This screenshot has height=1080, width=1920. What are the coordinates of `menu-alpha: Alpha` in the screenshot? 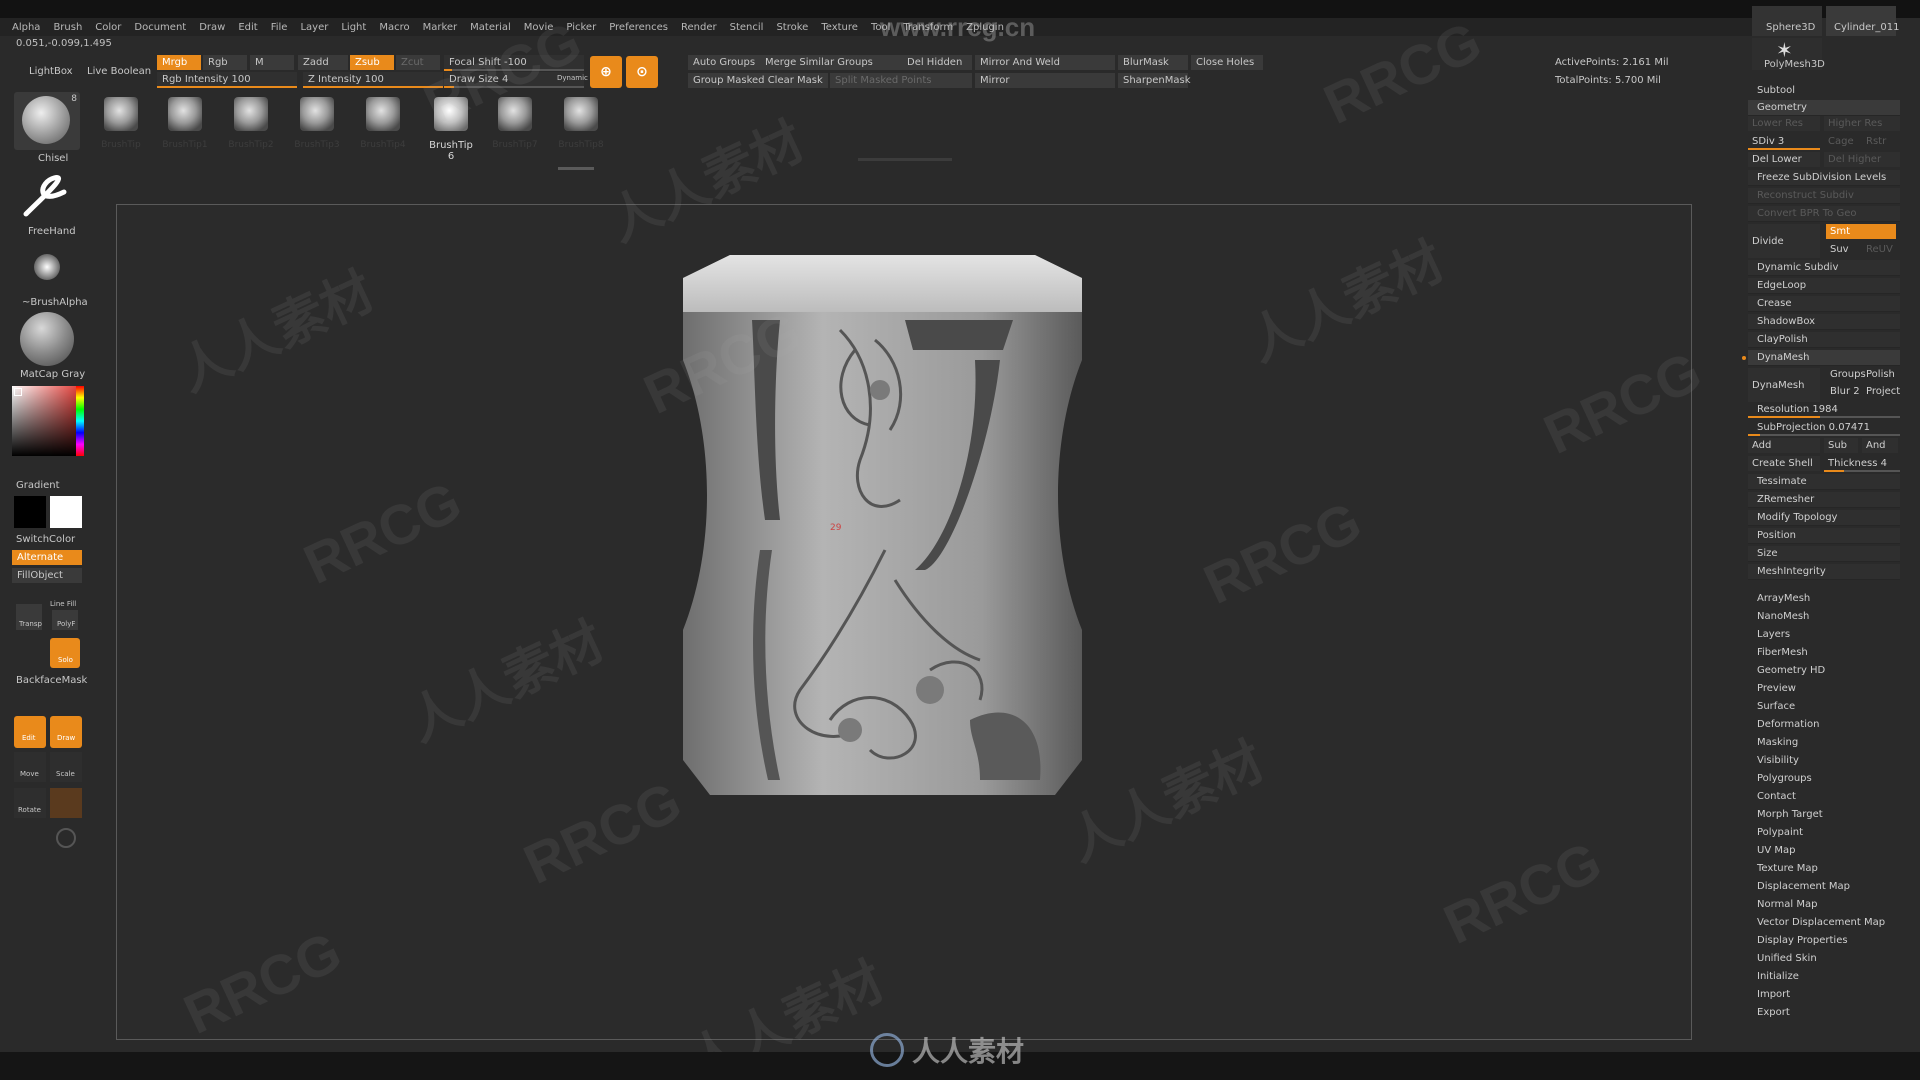 It's located at (26, 27).